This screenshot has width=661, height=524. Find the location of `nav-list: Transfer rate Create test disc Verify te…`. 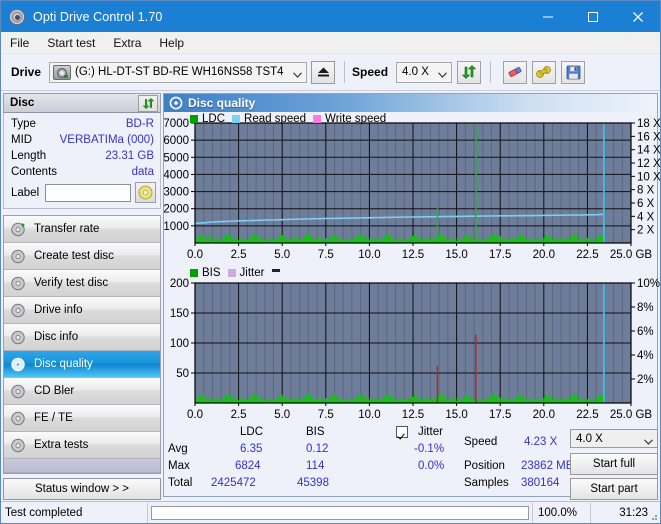

nav-list: Transfer rate Create test disc Verify te… is located at coordinates (82, 344).